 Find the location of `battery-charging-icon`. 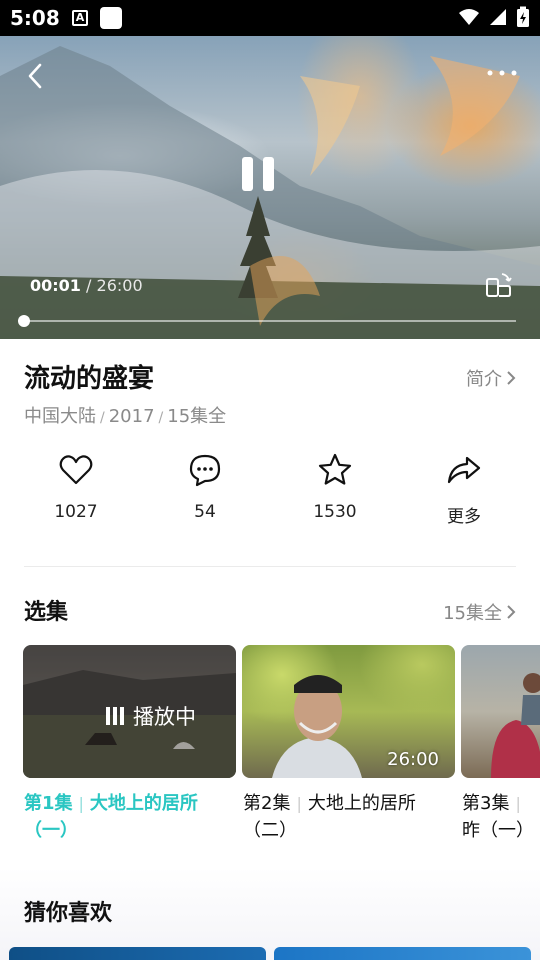

battery-charging-icon is located at coordinates (523, 16).